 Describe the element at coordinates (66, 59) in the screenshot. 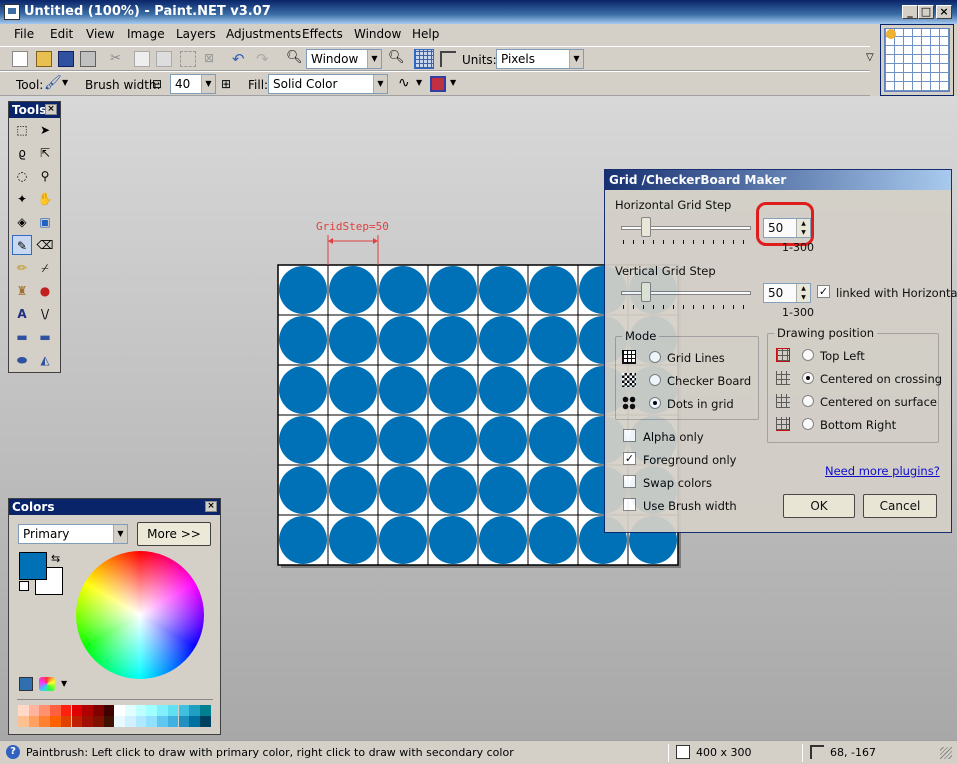

I see `save-icon` at that location.